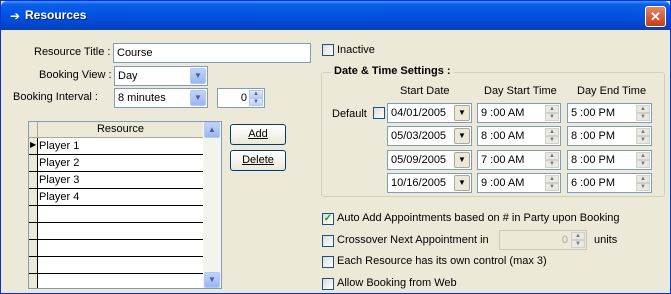 The image size is (671, 294). What do you see at coordinates (116, 163) in the screenshot?
I see `table-row: Player 2` at bounding box center [116, 163].